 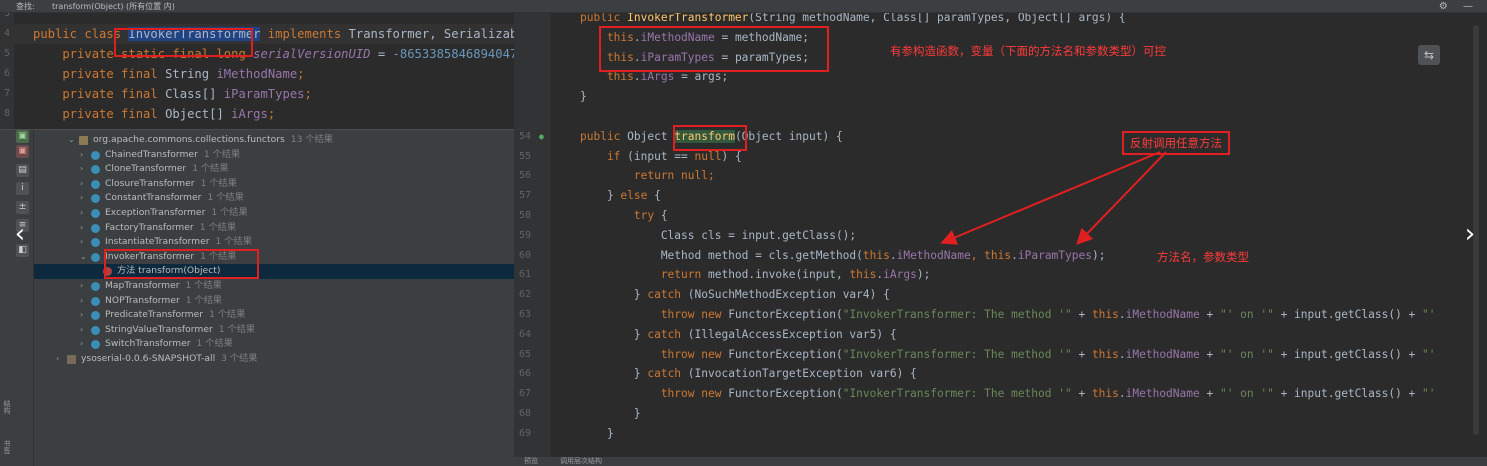 What do you see at coordinates (22, 151) in the screenshot?
I see `close-icon: ▣` at bounding box center [22, 151].